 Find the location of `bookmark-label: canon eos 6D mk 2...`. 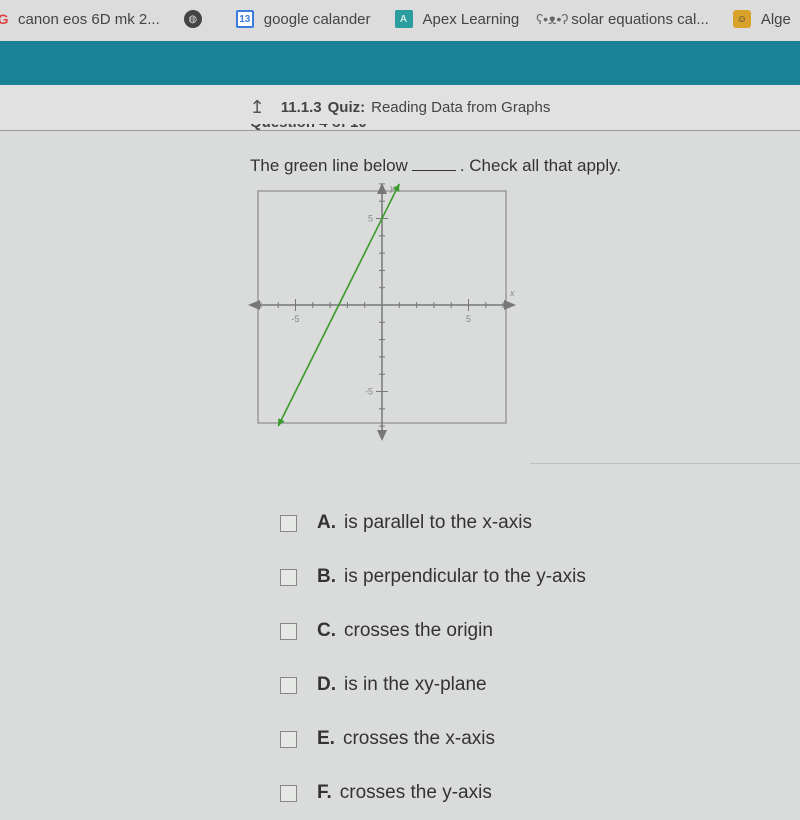

bookmark-label: canon eos 6D mk 2... is located at coordinates (89, 19).